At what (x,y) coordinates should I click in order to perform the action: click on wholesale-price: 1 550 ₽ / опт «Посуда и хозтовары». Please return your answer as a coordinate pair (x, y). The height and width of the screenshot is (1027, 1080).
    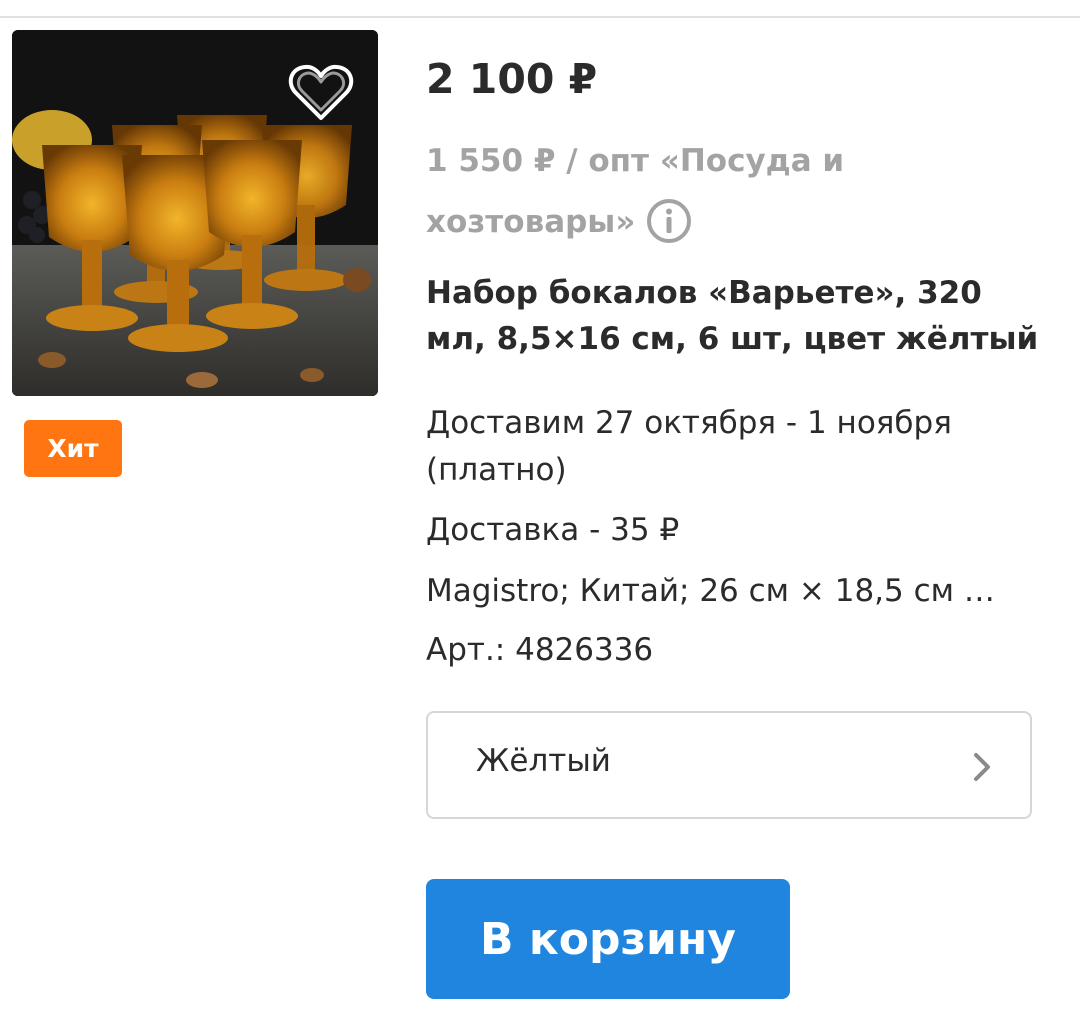
    Looking at the image, I should click on (706, 192).